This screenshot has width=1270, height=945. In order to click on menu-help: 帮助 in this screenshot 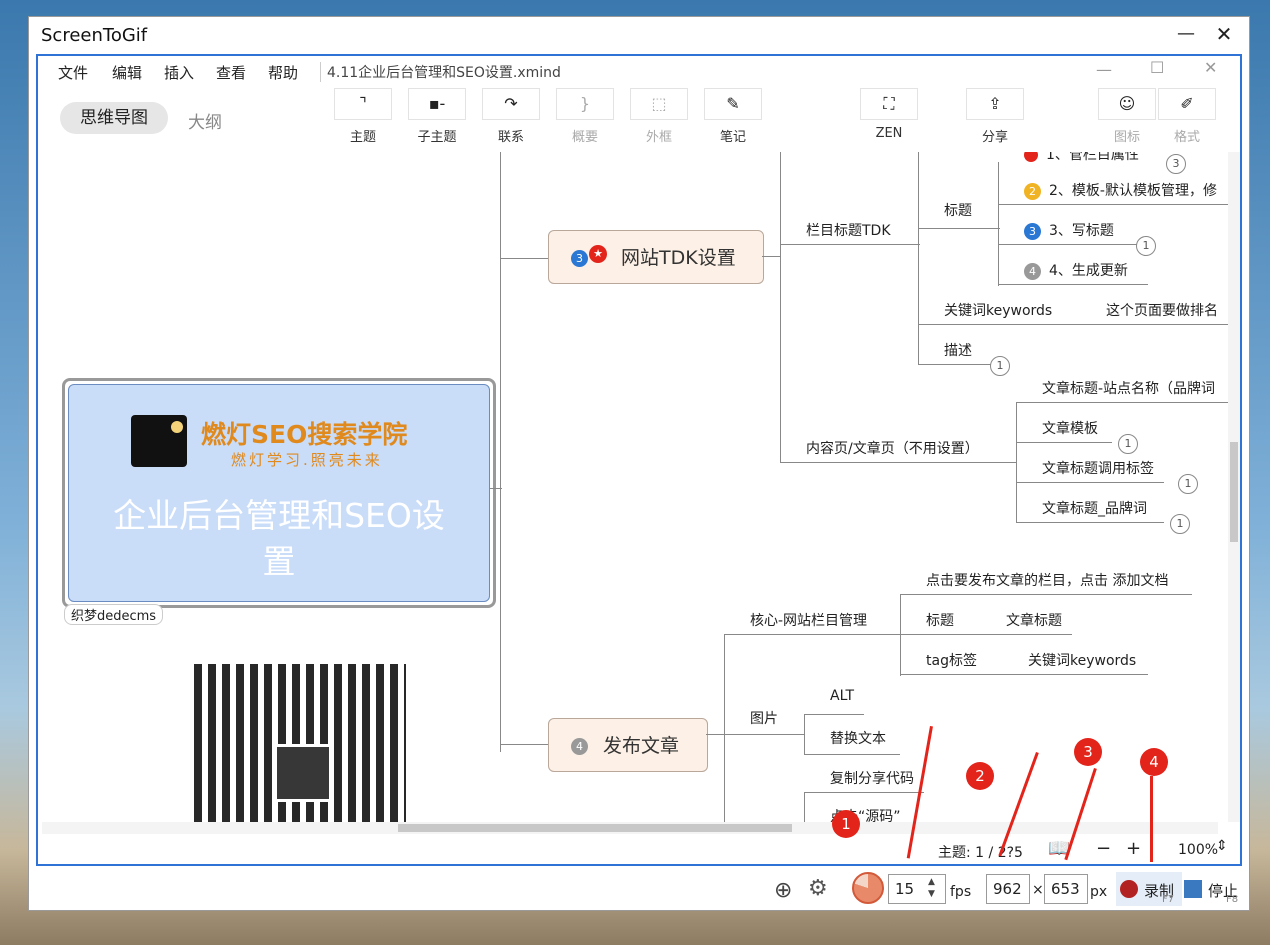, I will do `click(283, 72)`.